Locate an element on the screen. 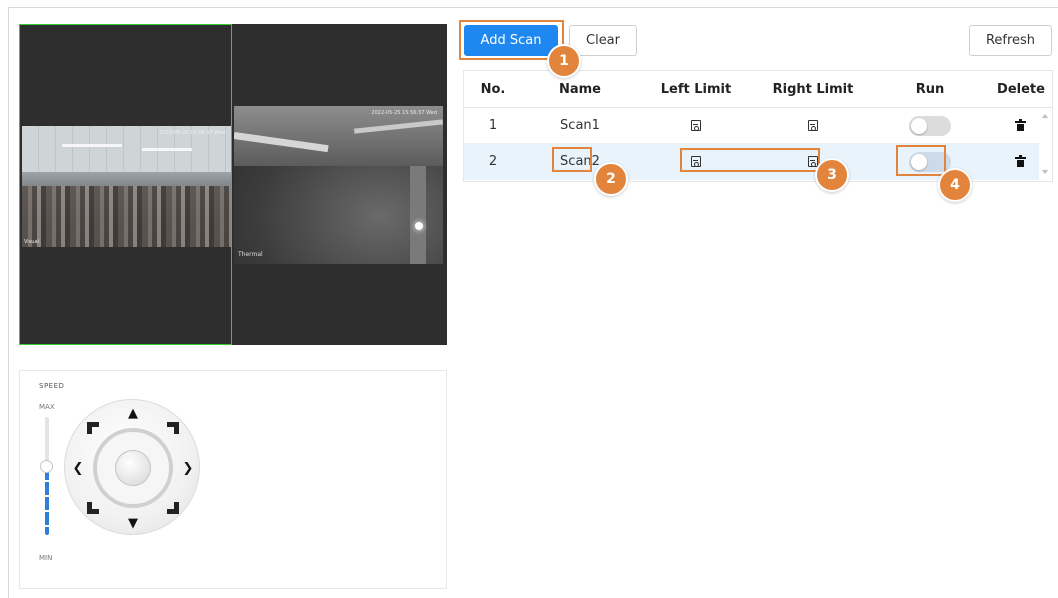 The width and height of the screenshot is (1058, 598). table-row: 1 Scan1 is located at coordinates (758, 126).